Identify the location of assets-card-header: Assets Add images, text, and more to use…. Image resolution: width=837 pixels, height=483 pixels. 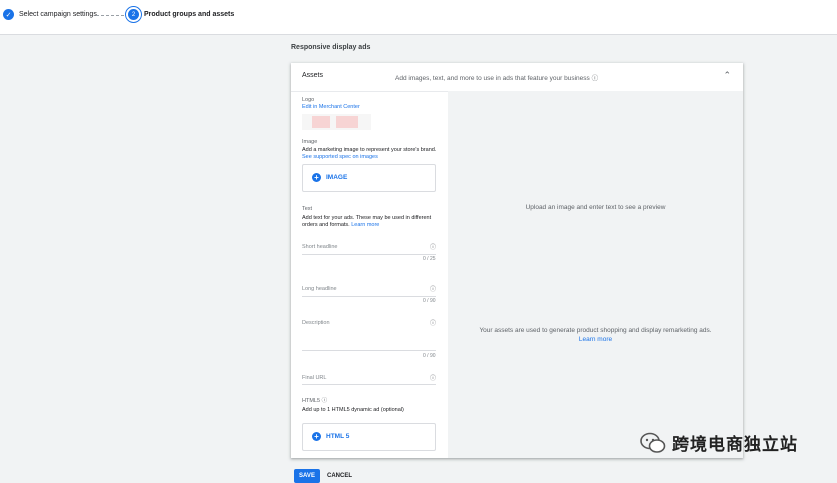
(517, 77).